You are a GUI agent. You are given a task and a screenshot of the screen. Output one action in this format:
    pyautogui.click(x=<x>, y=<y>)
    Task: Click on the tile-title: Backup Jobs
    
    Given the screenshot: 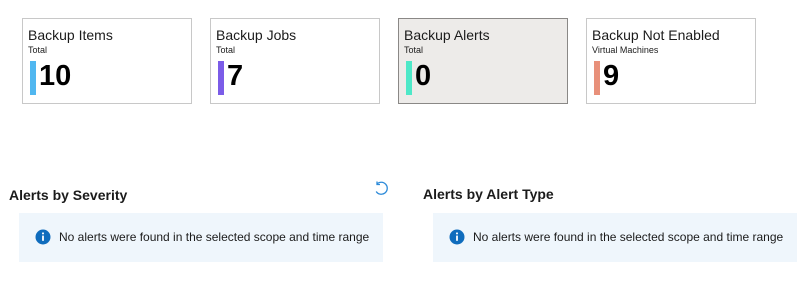 What is the action you would take?
    pyautogui.click(x=256, y=35)
    